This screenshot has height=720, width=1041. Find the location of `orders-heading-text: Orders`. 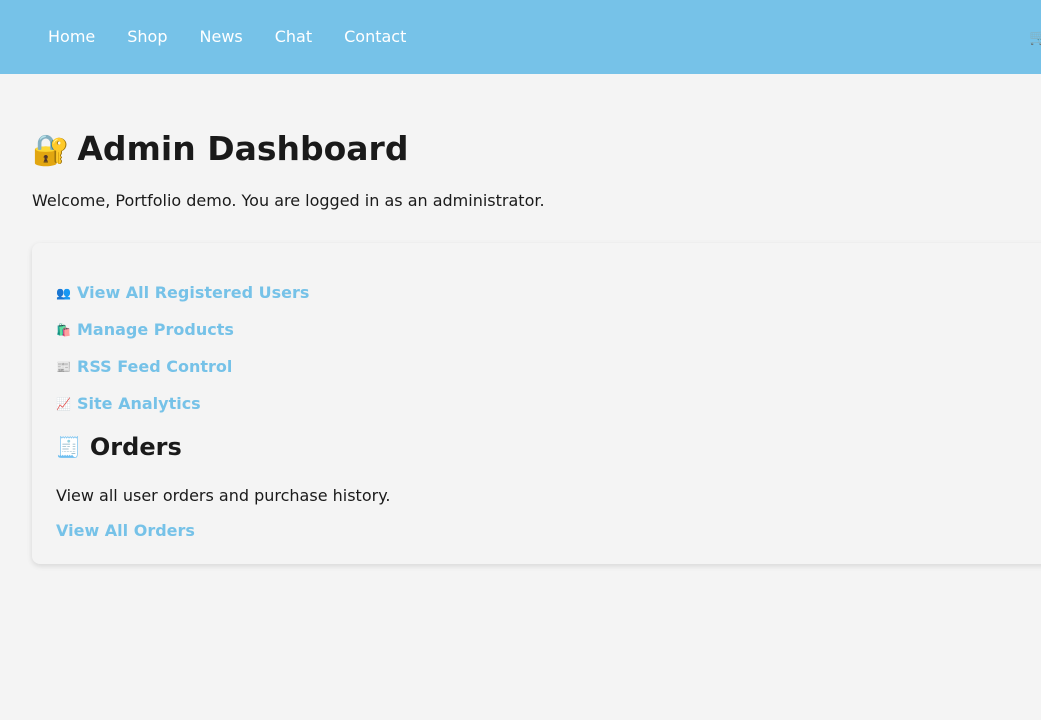

orders-heading-text: Orders is located at coordinates (135, 447).